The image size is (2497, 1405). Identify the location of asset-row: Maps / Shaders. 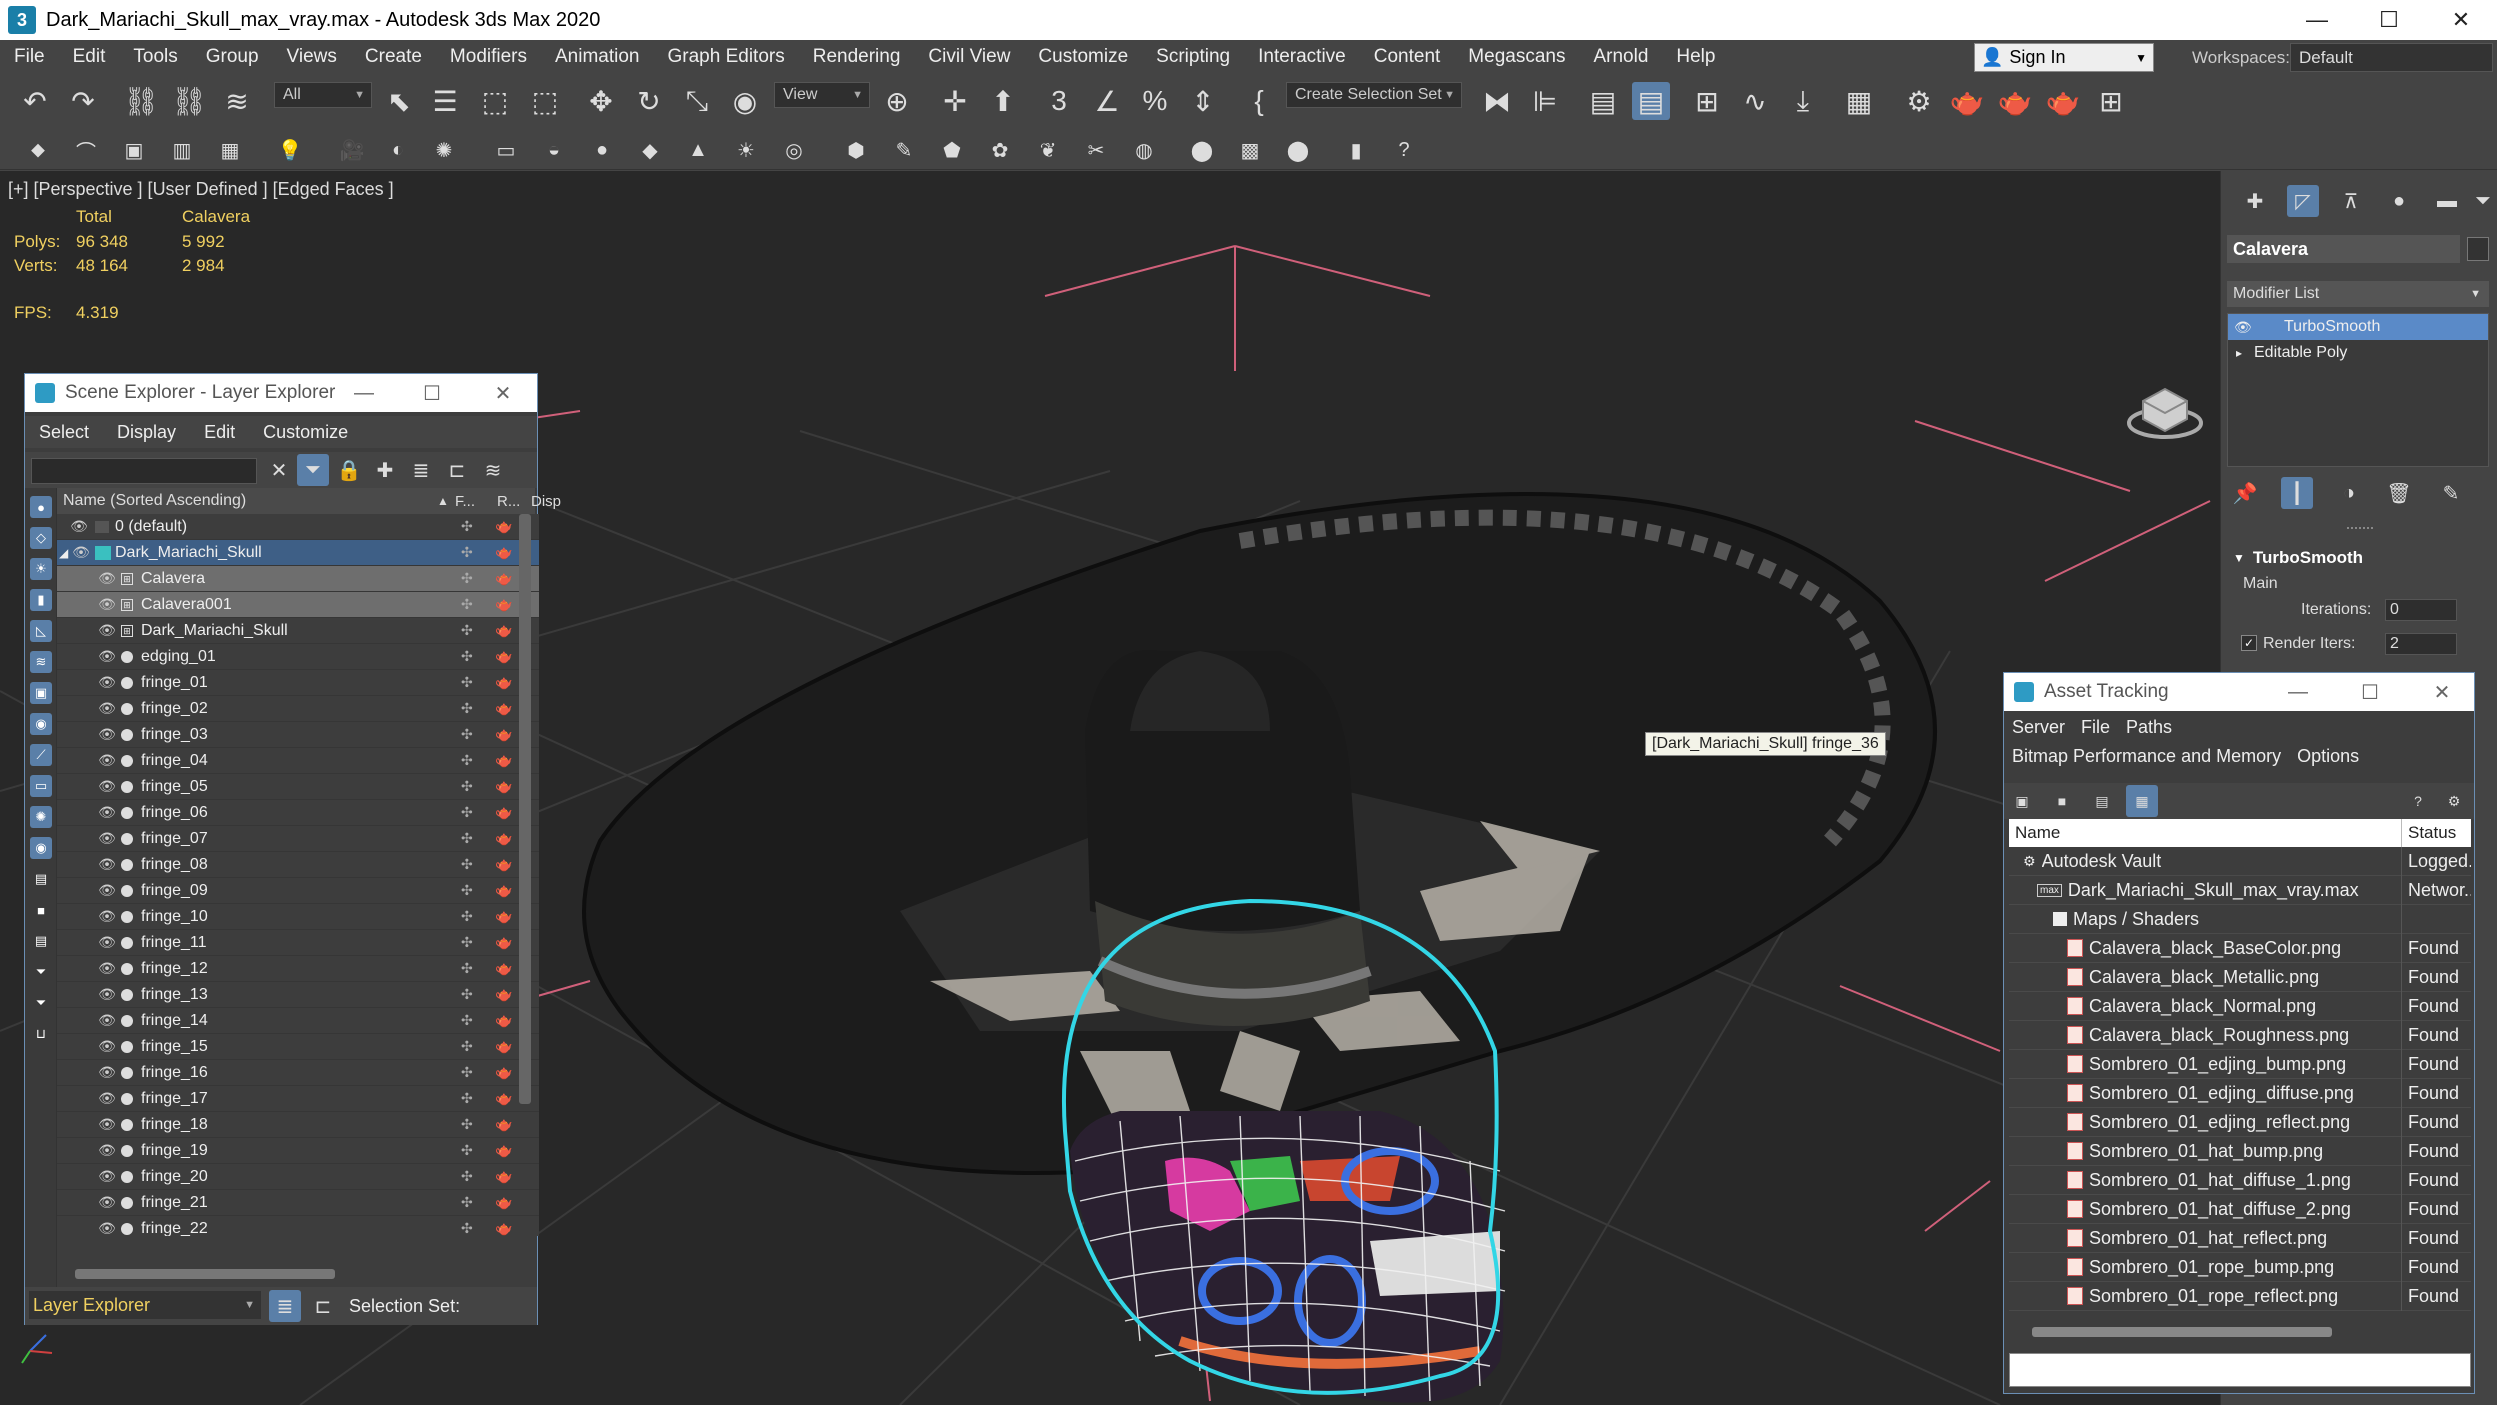
(2240, 919).